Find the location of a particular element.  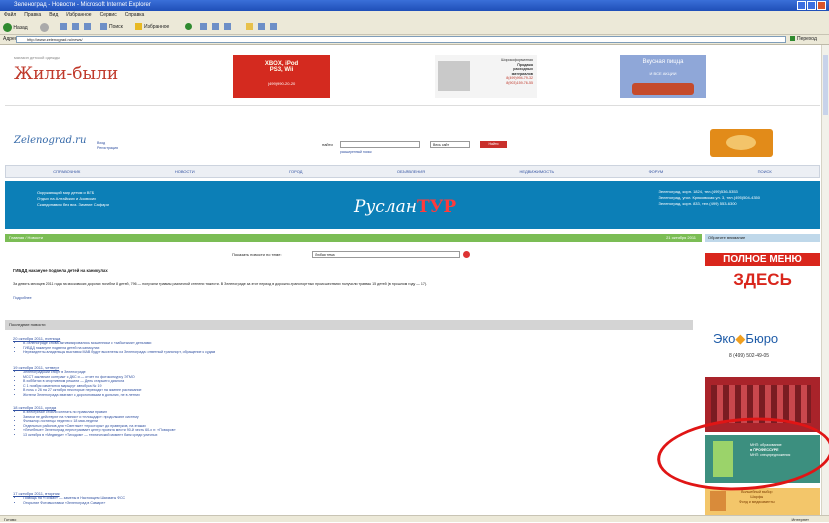

nav-forum: ФОРУМ is located at coordinates (656, 171).